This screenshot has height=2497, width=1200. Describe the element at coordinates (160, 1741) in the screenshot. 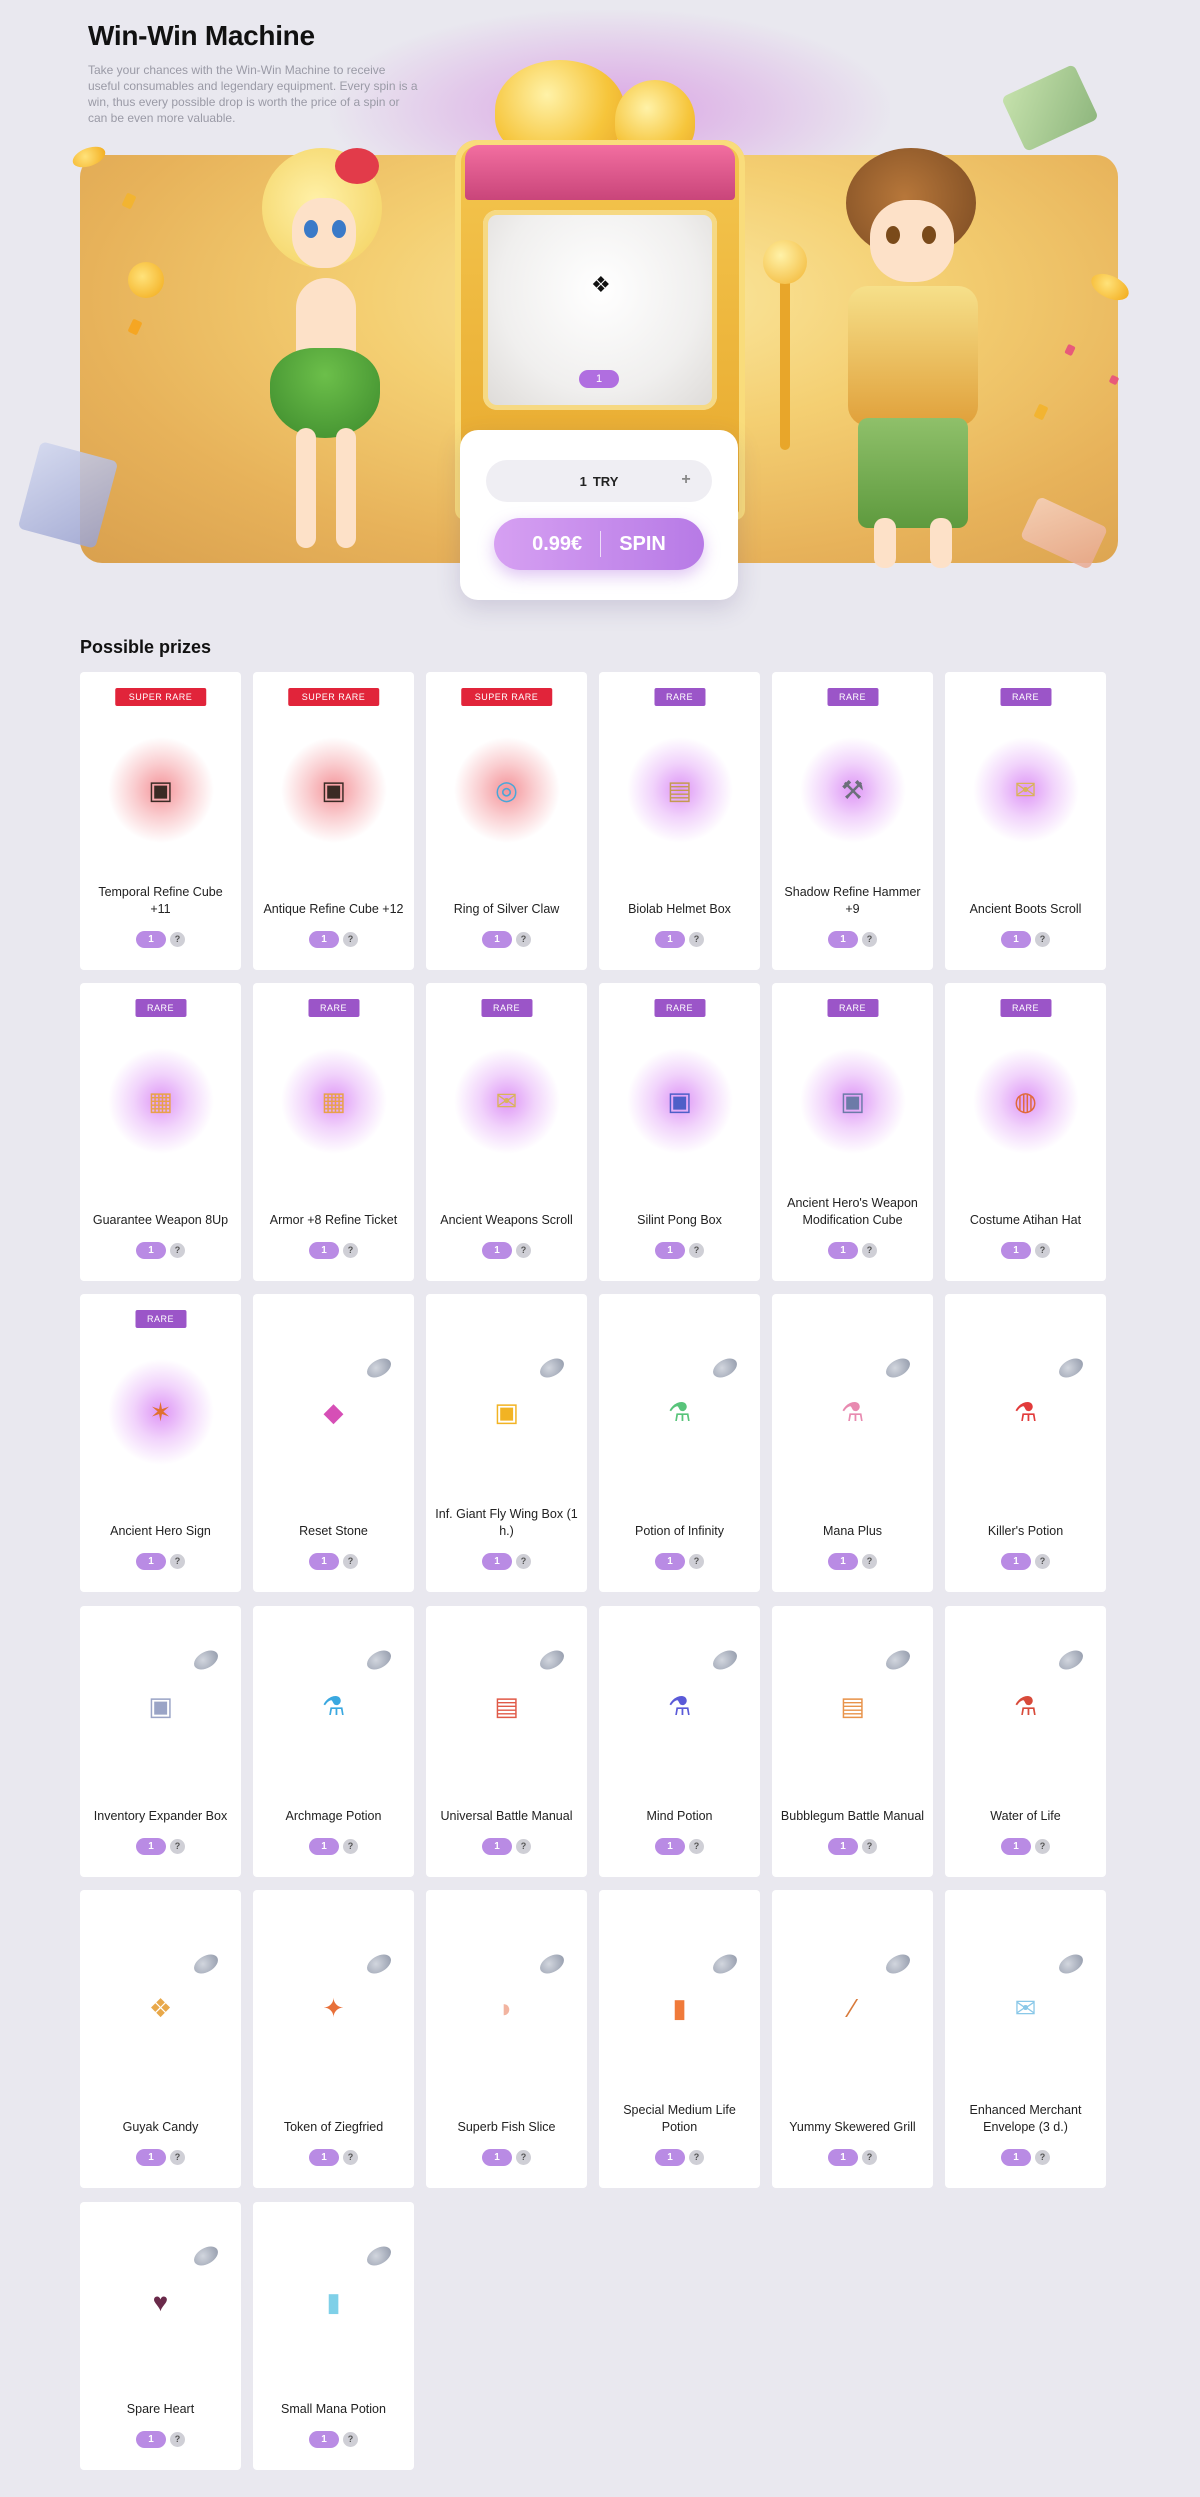

I see `prize-card: ▣ Inventory Expander Box 1?` at that location.